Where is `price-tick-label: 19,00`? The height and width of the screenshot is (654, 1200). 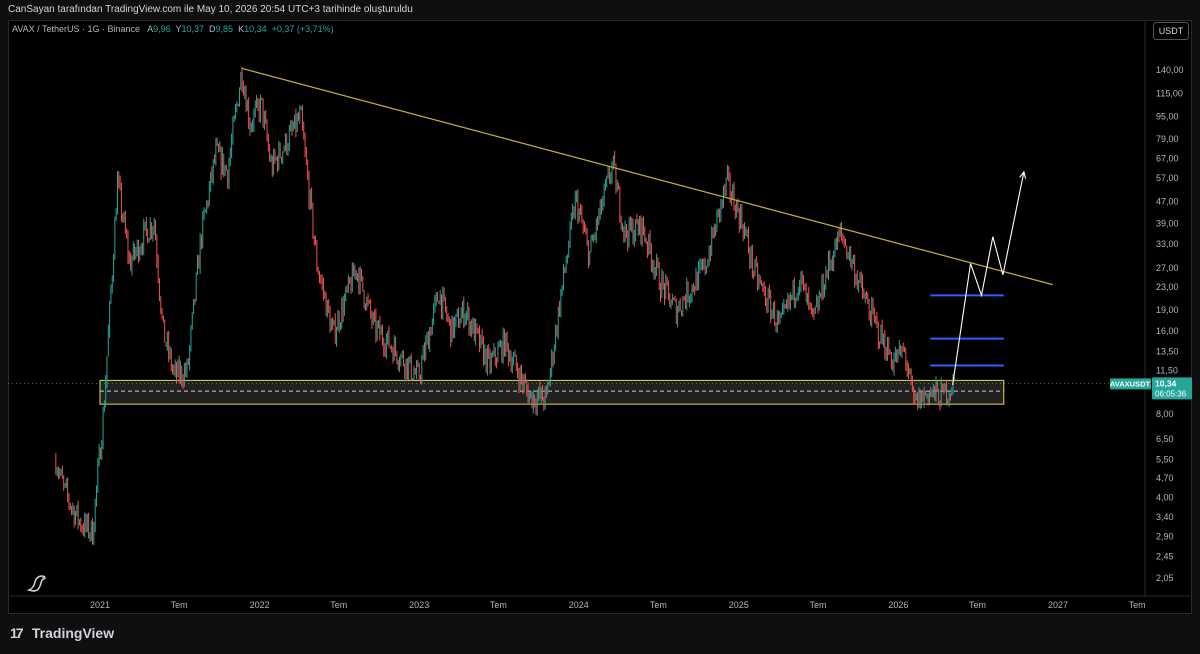 price-tick-label: 19,00 is located at coordinates (1167, 310).